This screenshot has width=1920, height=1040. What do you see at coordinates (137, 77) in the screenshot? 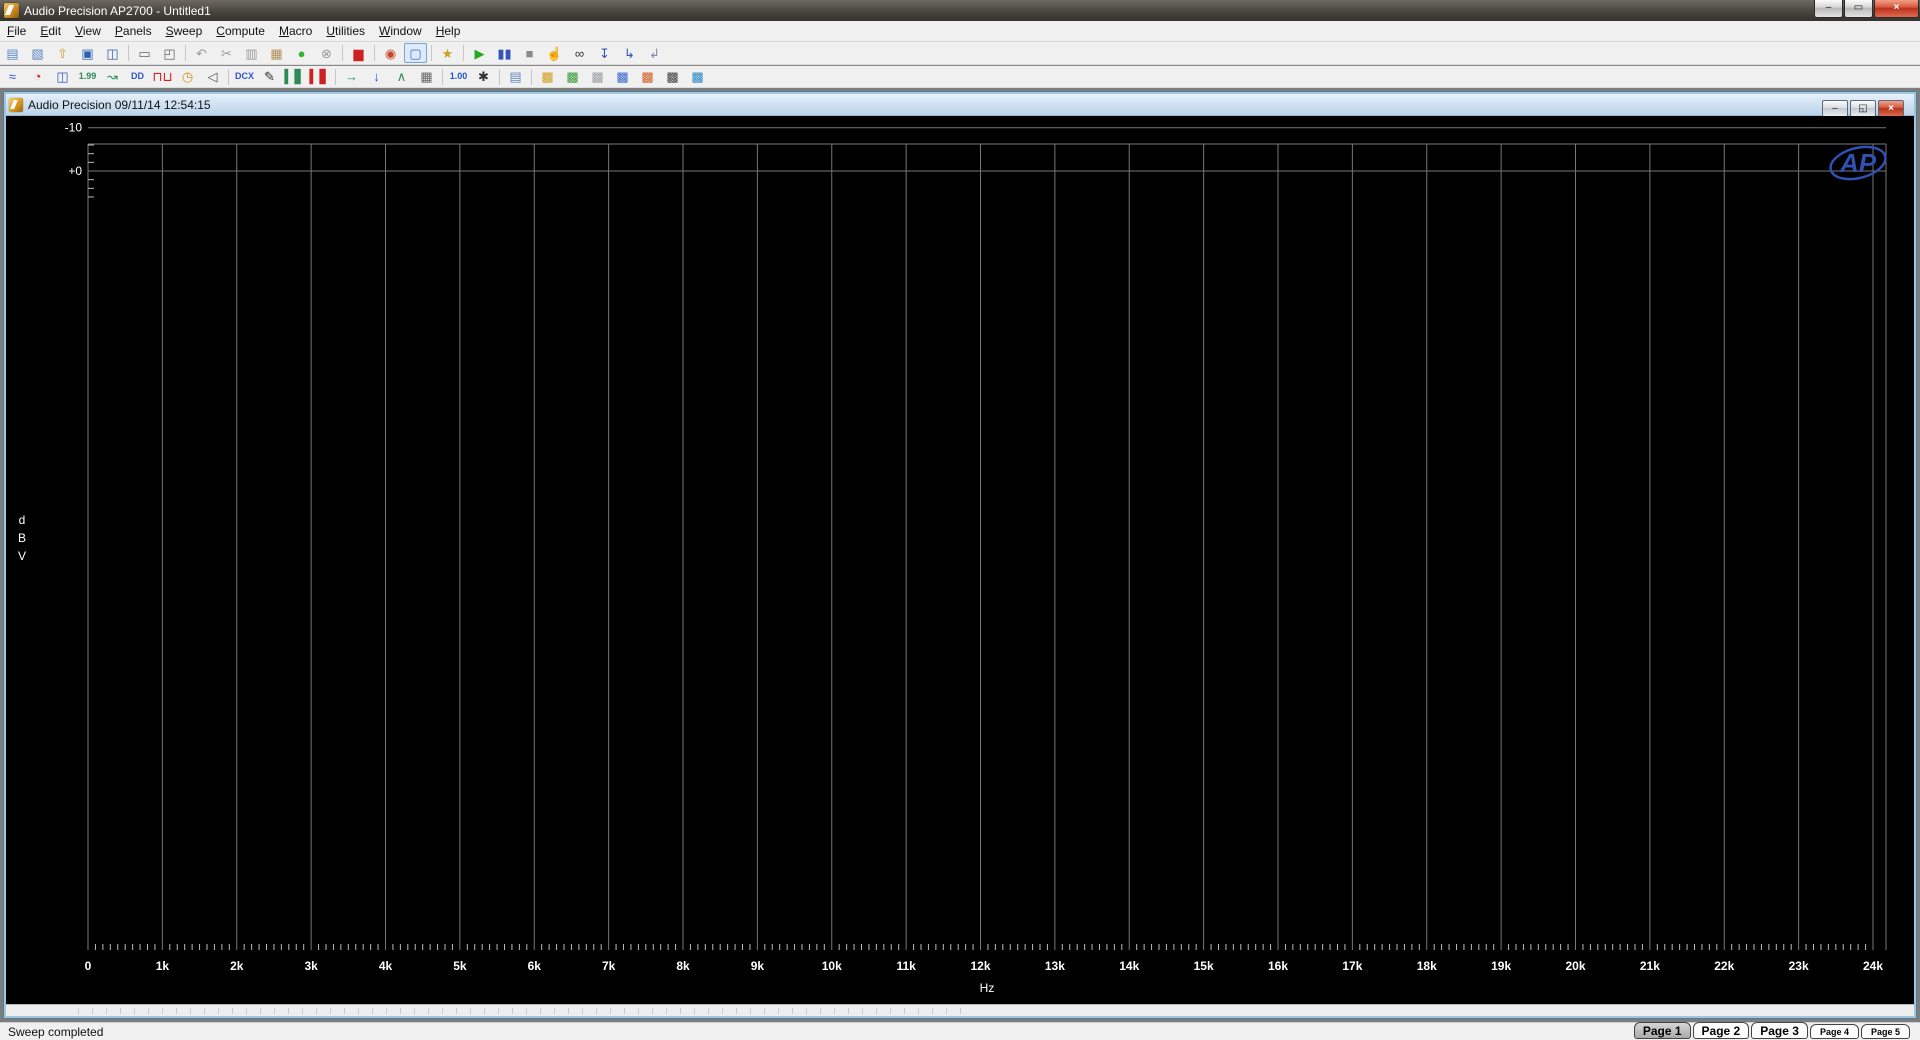
I see `digital-io-panel-icon: DD` at bounding box center [137, 77].